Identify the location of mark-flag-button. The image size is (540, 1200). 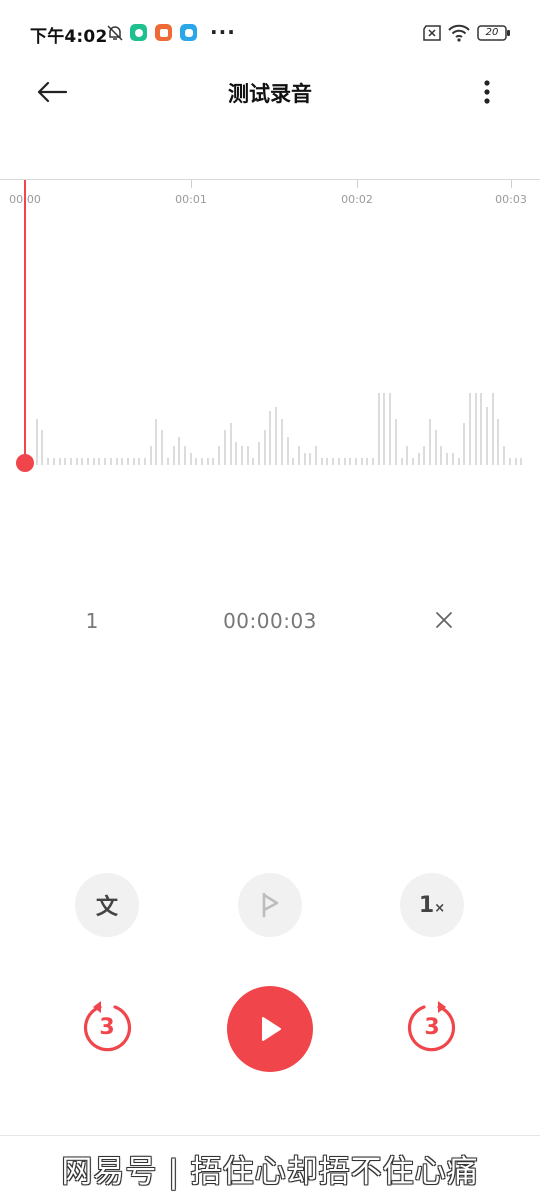
(270, 905).